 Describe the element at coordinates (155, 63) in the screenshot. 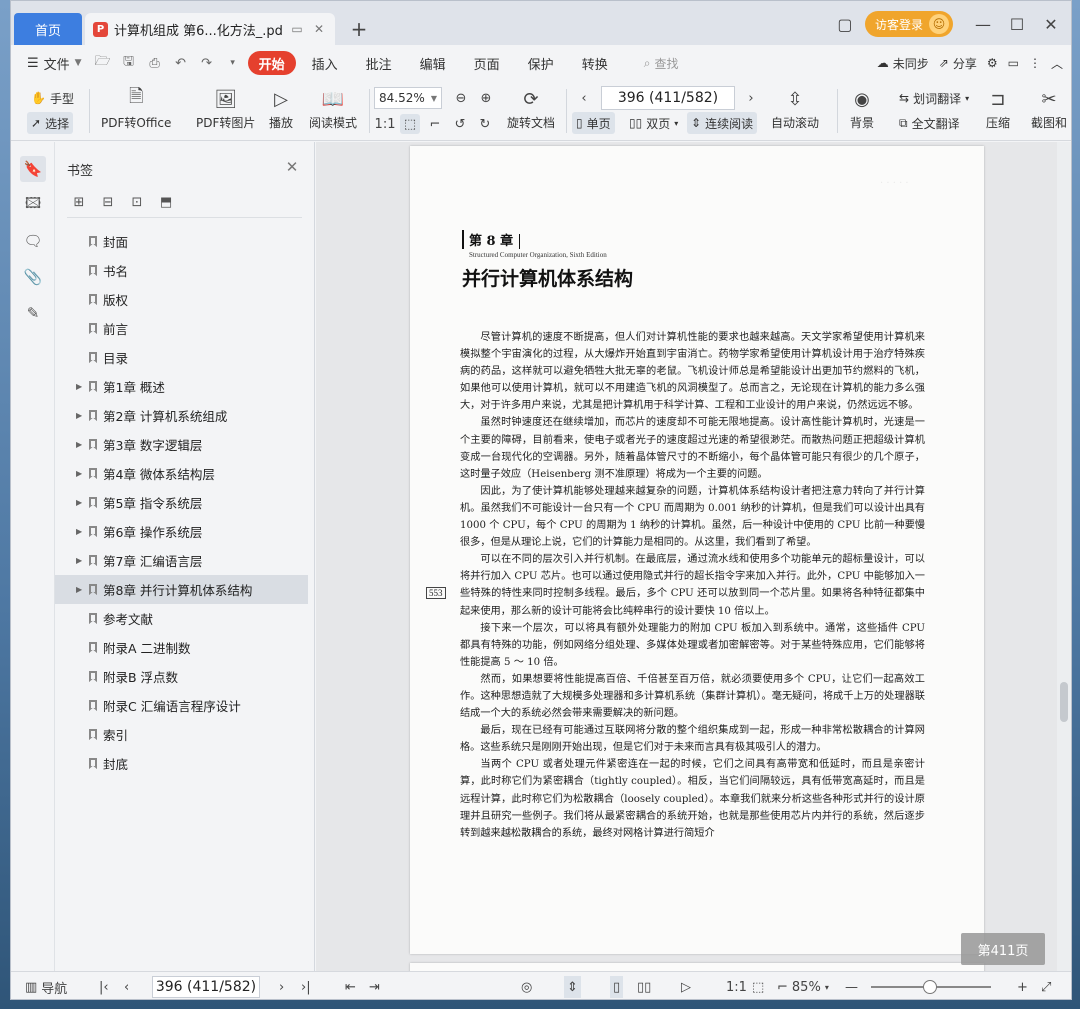

I see `print-icon: ⎙` at that location.